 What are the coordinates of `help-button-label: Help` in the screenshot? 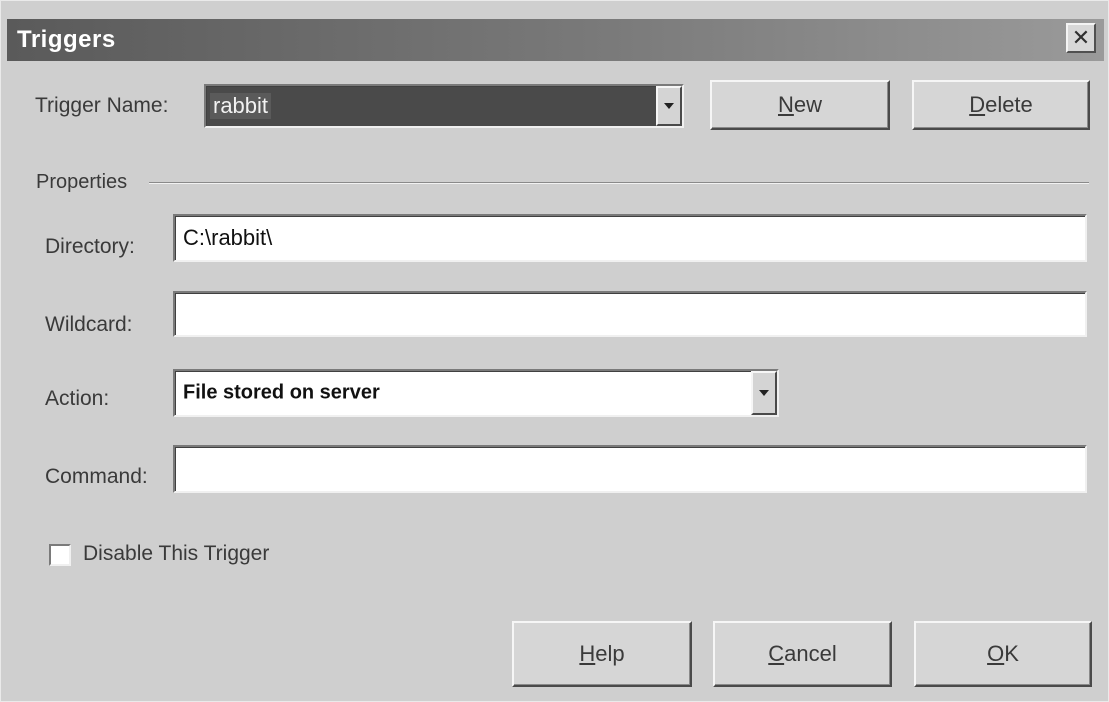 It's located at (602, 653).